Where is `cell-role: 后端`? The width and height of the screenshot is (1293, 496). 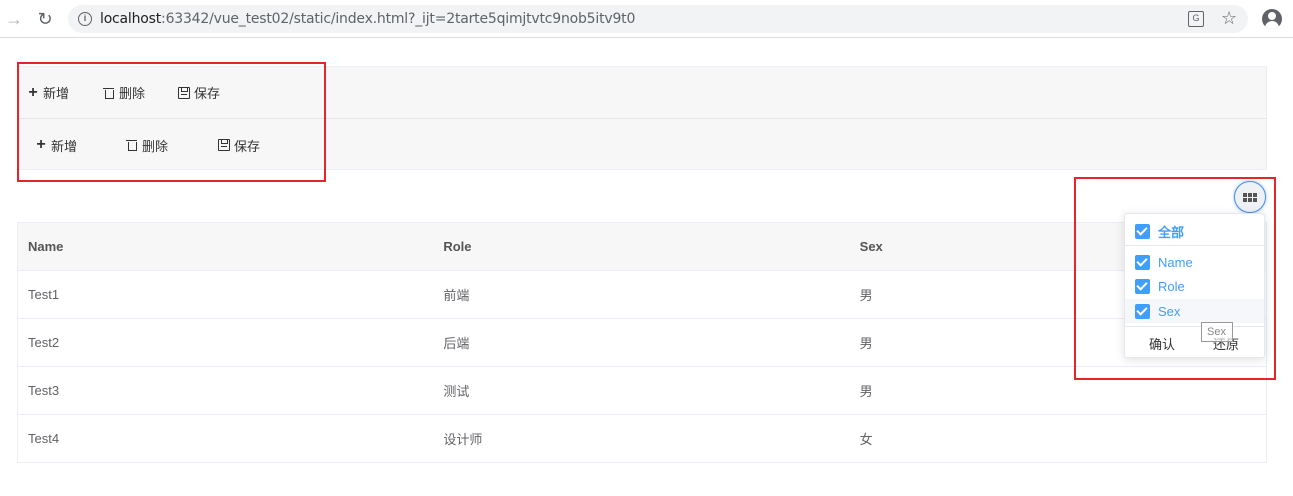 cell-role: 后端 is located at coordinates (456, 343).